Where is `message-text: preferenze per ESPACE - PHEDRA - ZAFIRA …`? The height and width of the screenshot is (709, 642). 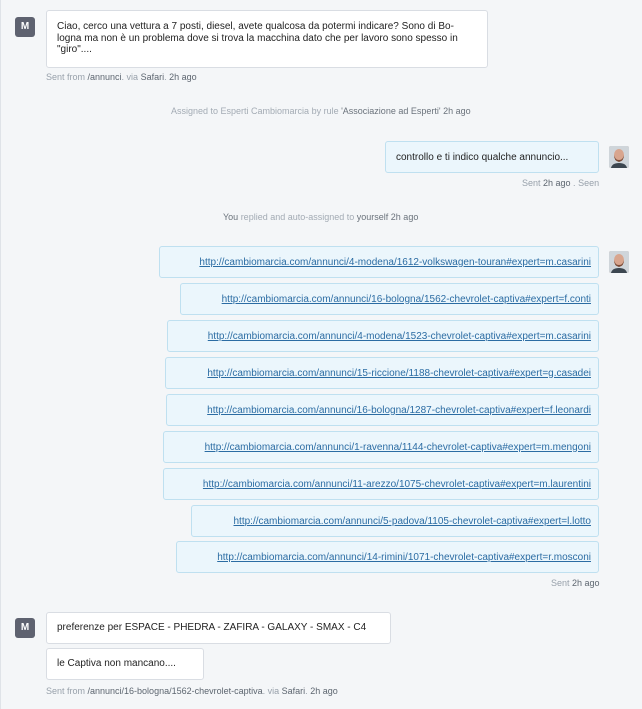
message-text: preferenze per ESPACE - PHEDRA - ZAFIRA … is located at coordinates (212, 628).